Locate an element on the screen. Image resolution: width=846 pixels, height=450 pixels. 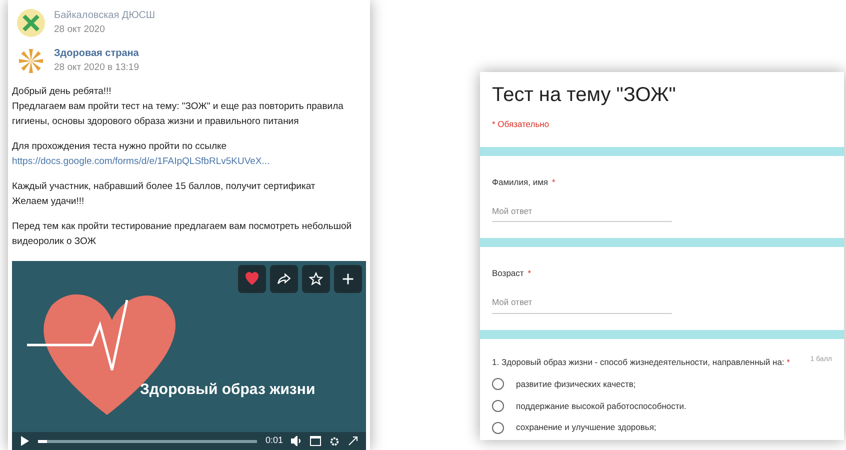
favorite-button is located at coordinates (316, 279).